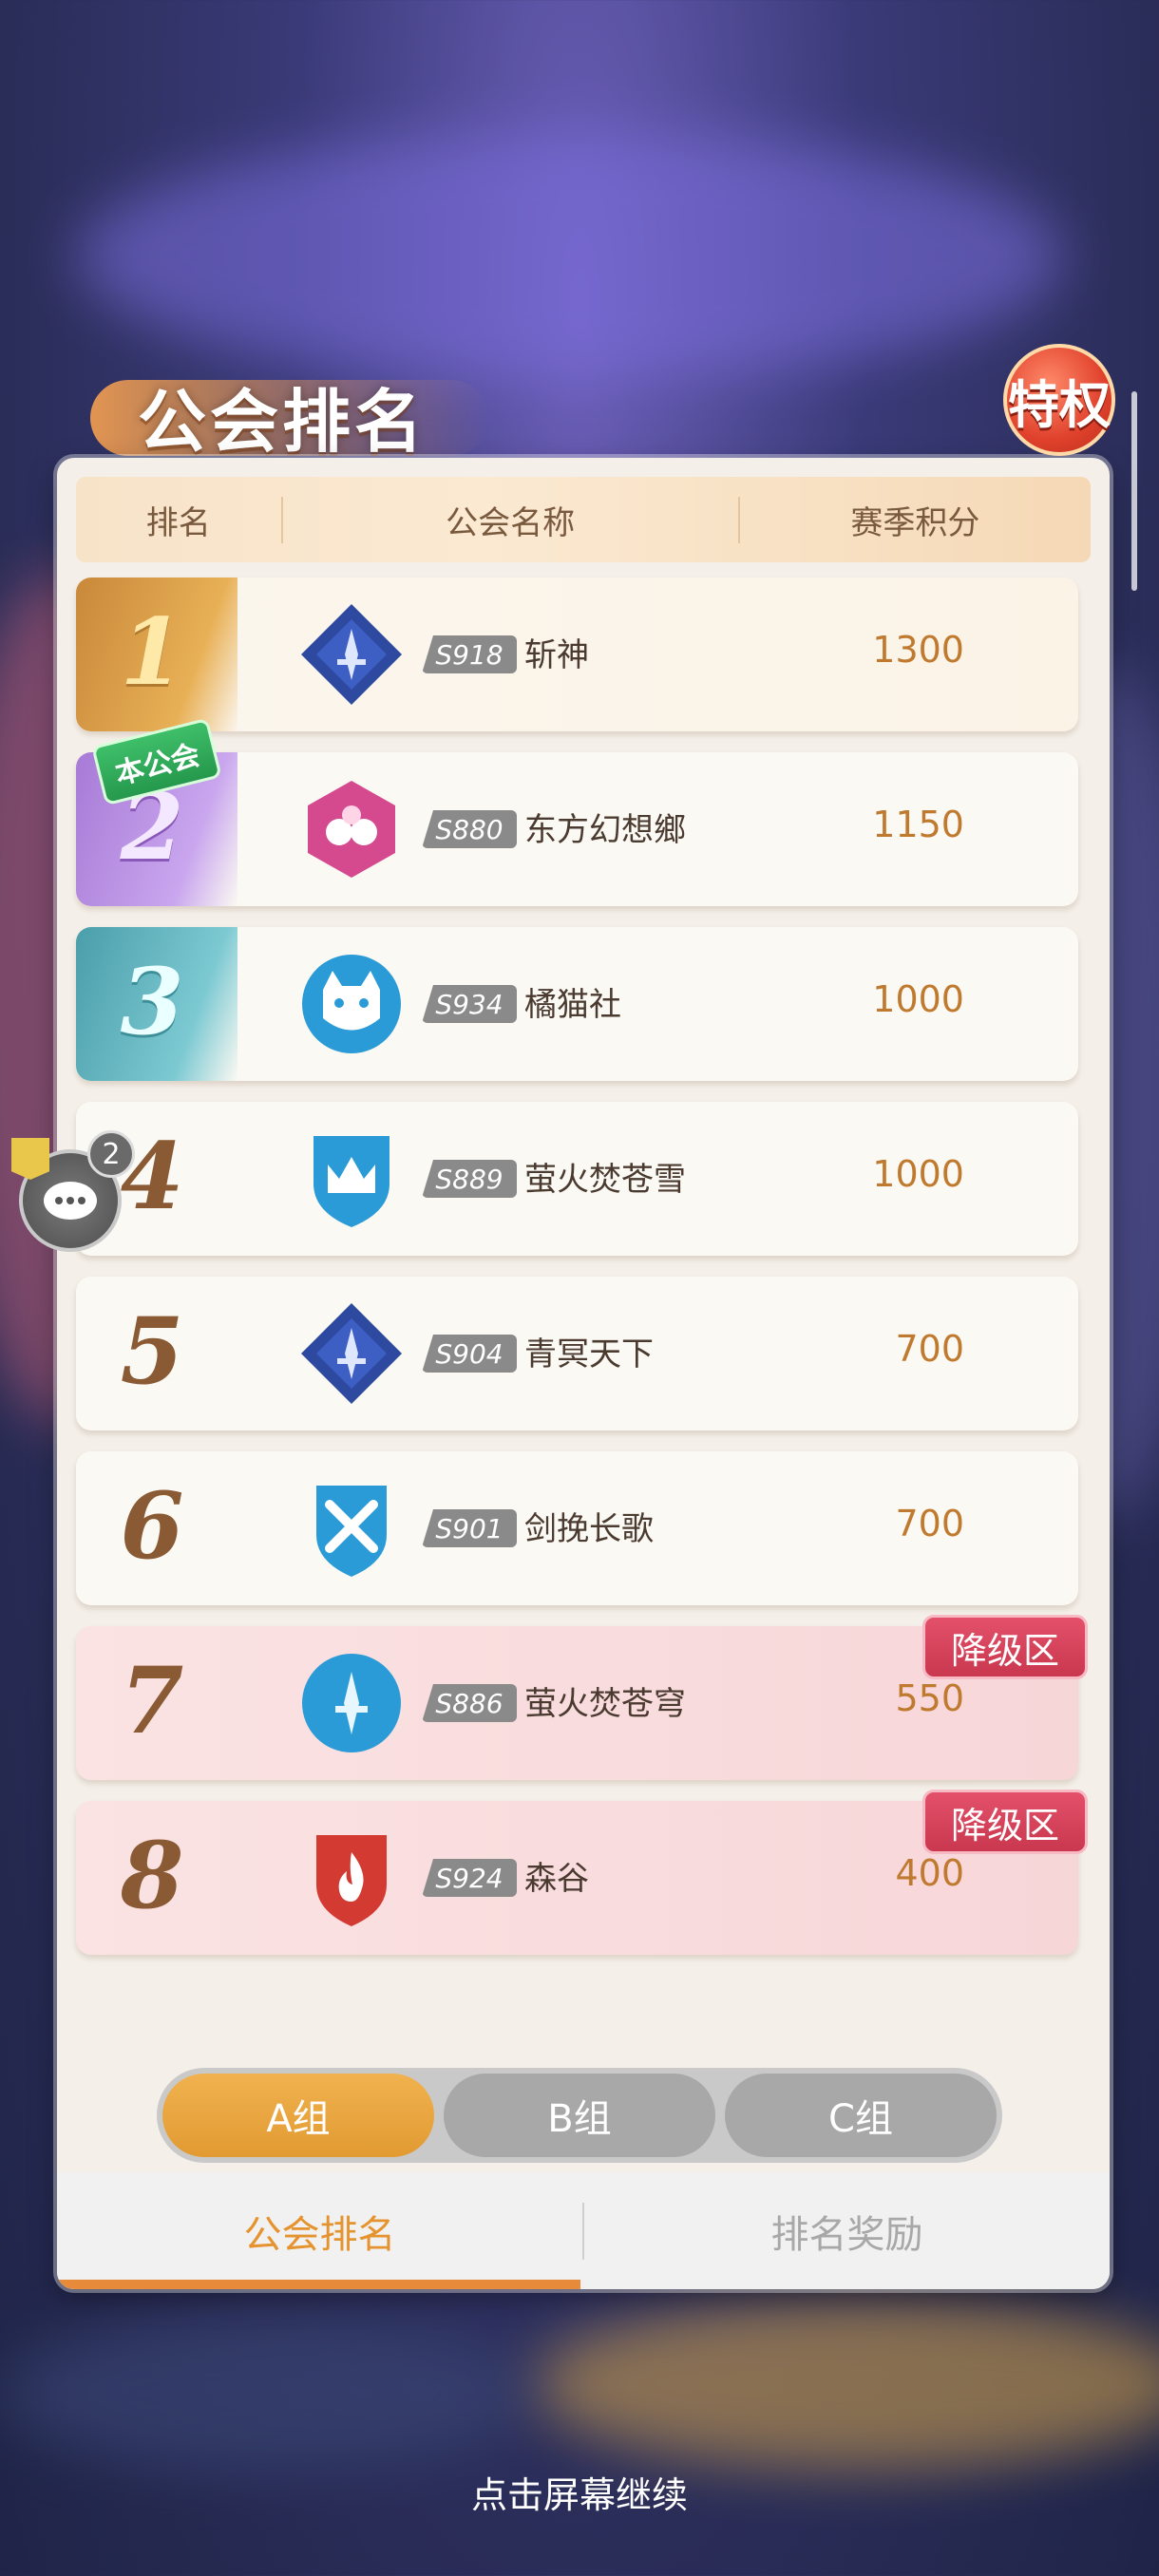 This screenshot has height=2576, width=1159. I want to click on server-tag: S904, so click(469, 1354).